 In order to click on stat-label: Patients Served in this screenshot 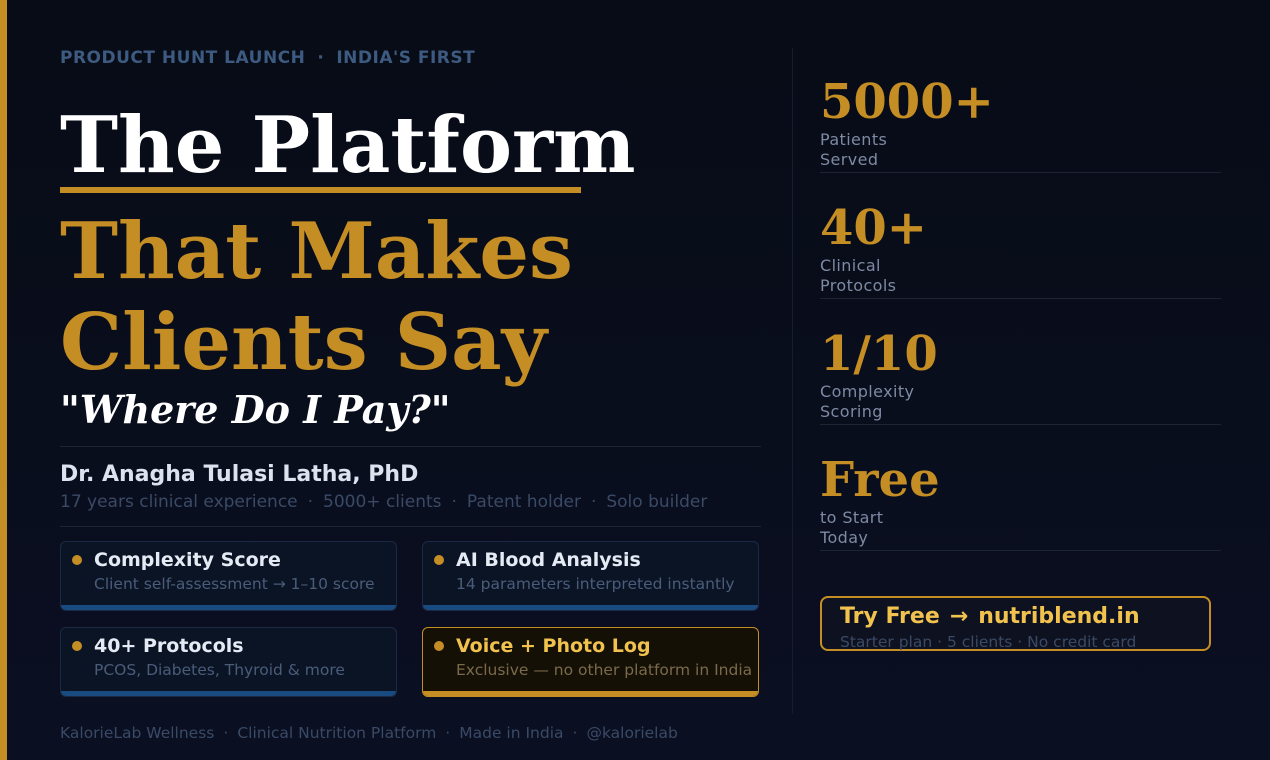, I will do `click(853, 150)`.